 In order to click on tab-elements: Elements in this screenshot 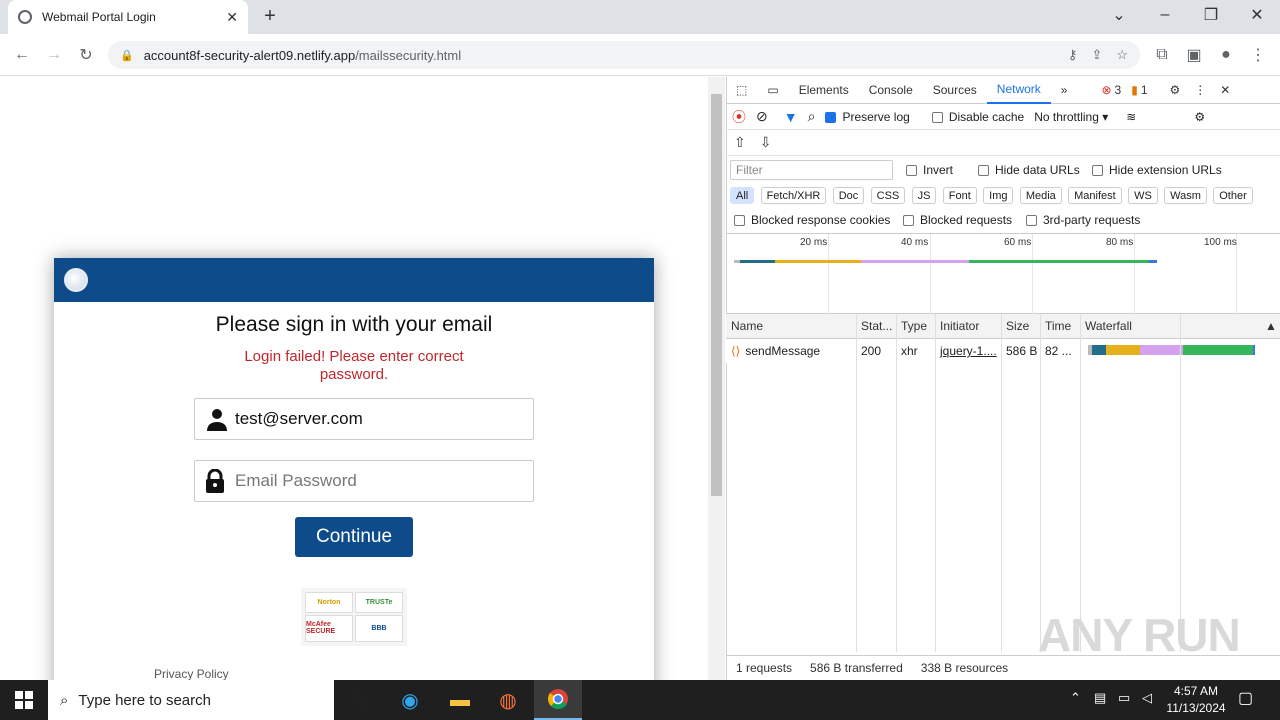, I will do `click(824, 90)`.